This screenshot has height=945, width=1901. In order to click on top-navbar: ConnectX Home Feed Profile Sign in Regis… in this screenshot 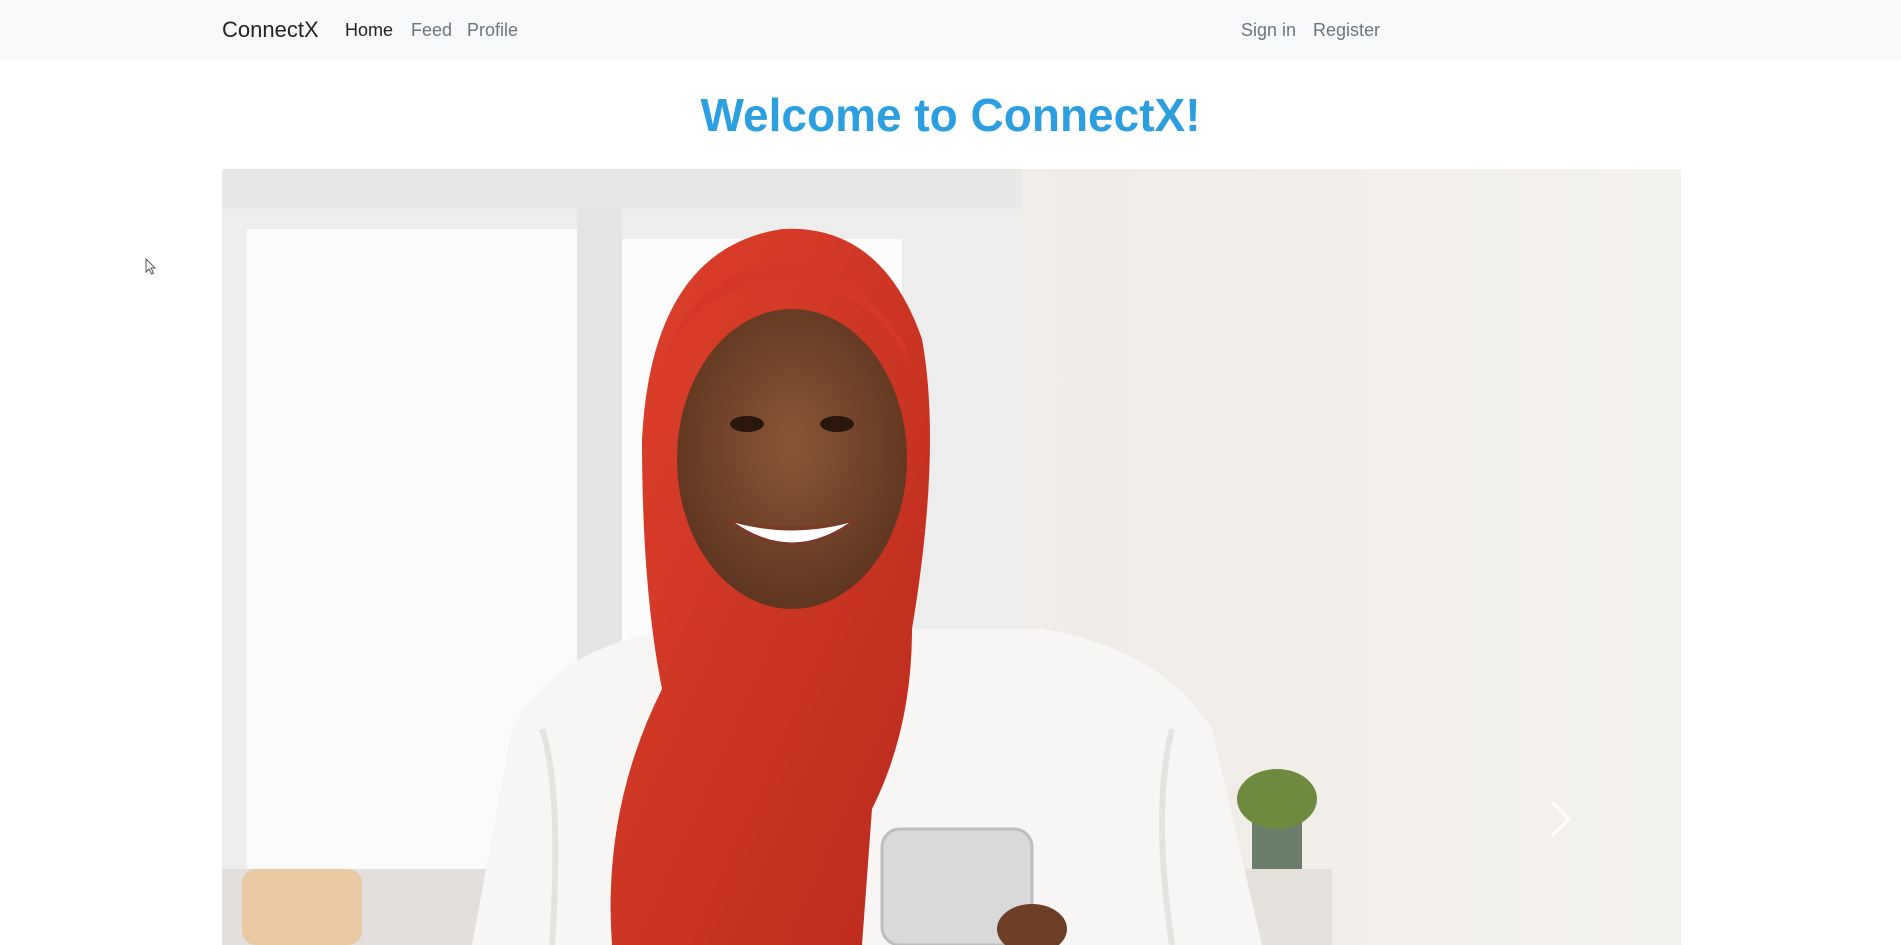, I will do `click(950, 30)`.